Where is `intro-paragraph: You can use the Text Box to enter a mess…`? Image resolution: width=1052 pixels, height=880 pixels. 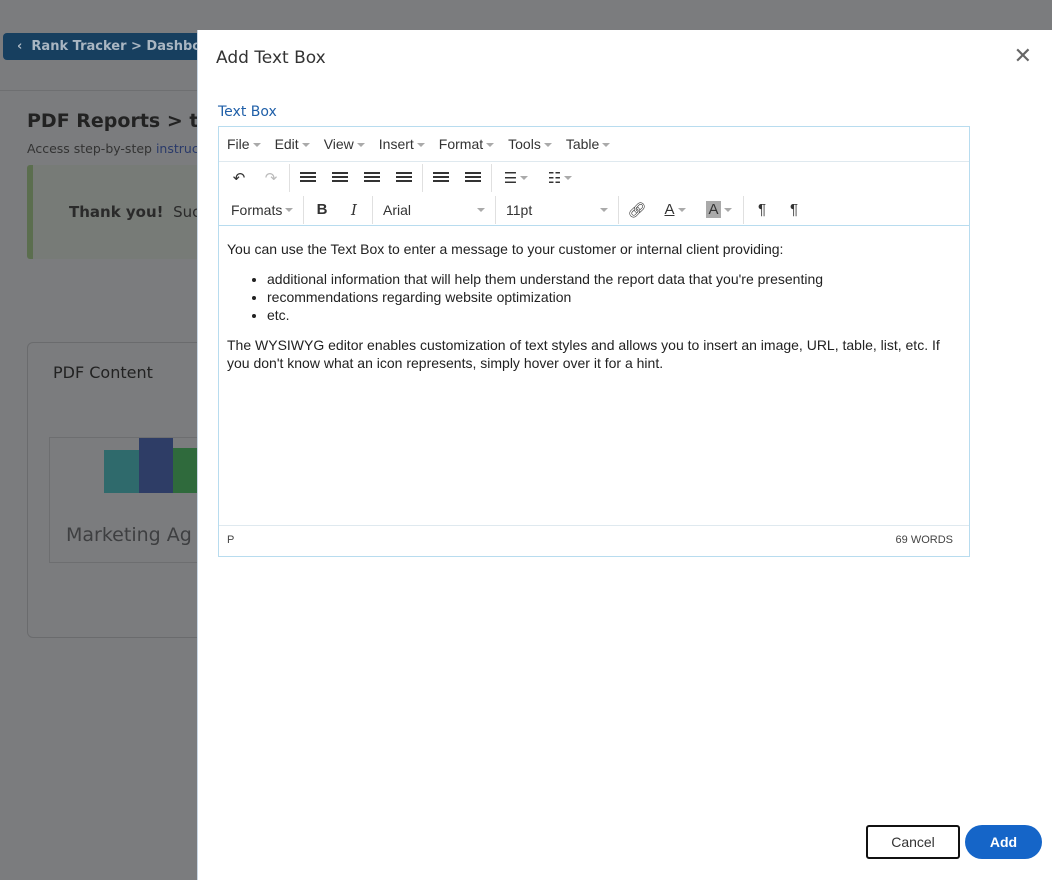
intro-paragraph: You can use the Text Box to enter a mess… is located at coordinates (505, 249).